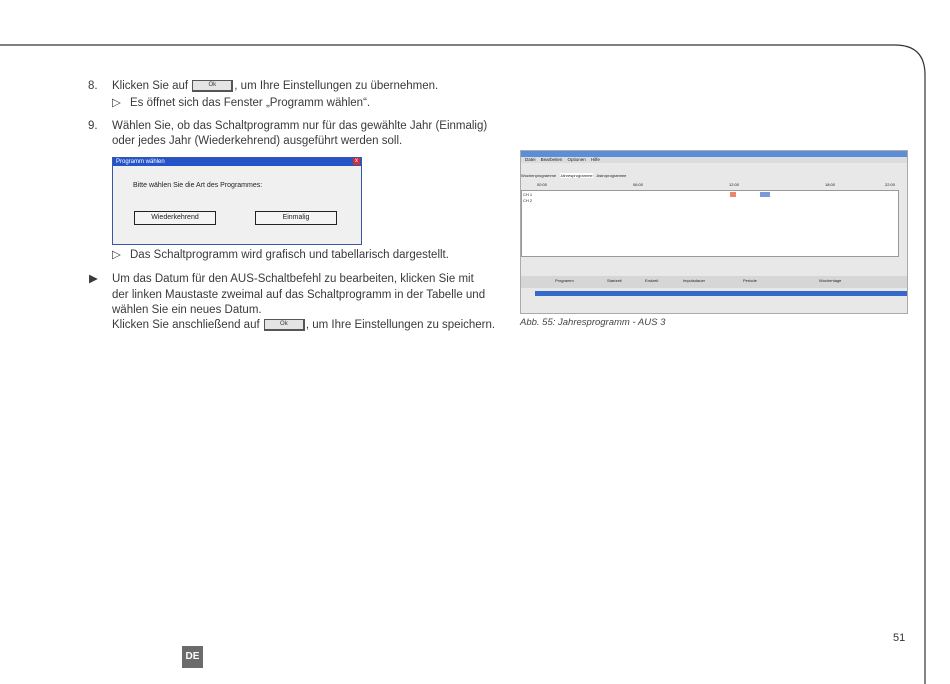 The height and width of the screenshot is (684, 950). What do you see at coordinates (721, 293) in the screenshot?
I see `selected-table-row` at bounding box center [721, 293].